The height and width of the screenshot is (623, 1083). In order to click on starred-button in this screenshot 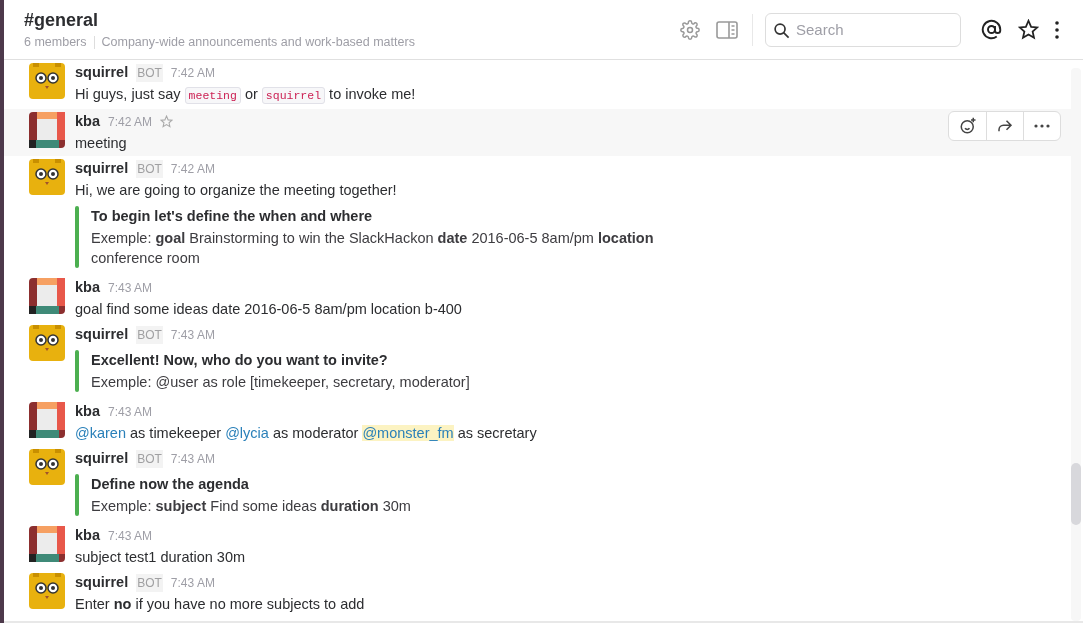, I will do `click(1028, 29)`.